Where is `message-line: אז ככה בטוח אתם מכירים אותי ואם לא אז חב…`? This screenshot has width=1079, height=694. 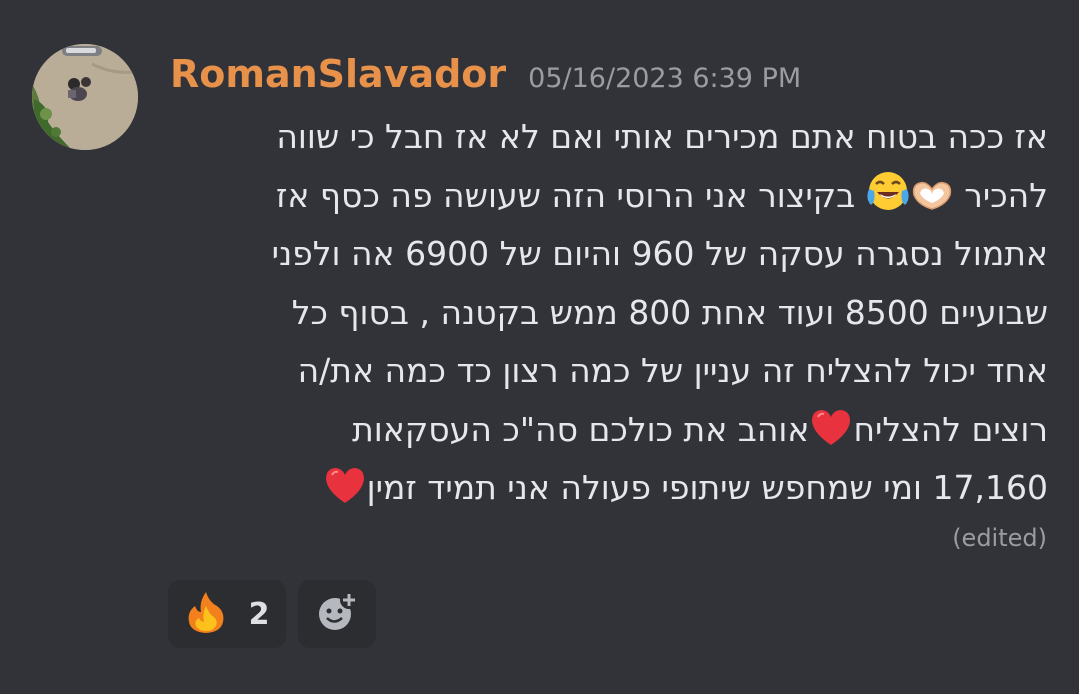 message-line: אז ככה בטוח אתם מכירים אותי ואם לא אז חב… is located at coordinates (662, 136).